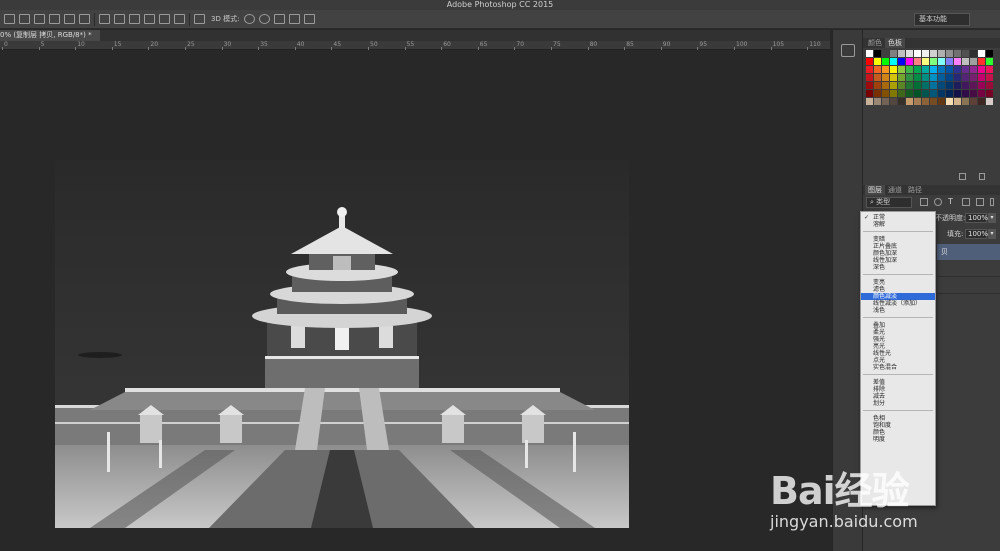 This screenshot has height=551, width=1000. What do you see at coordinates (895, 43) in the screenshot?
I see `tab-swatches: 色板` at bounding box center [895, 43].